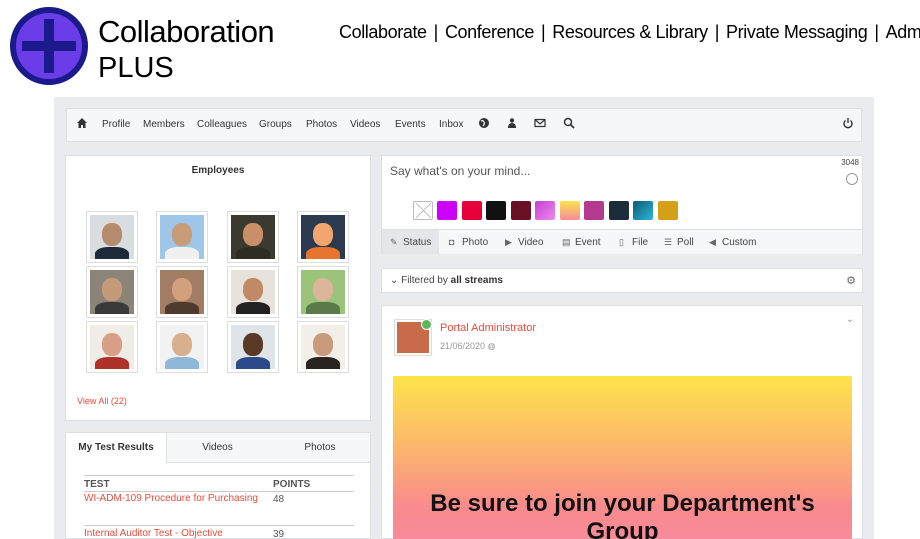 This screenshot has height=539, width=920. What do you see at coordinates (219, 475) in the screenshot?
I see `divider` at bounding box center [219, 475].